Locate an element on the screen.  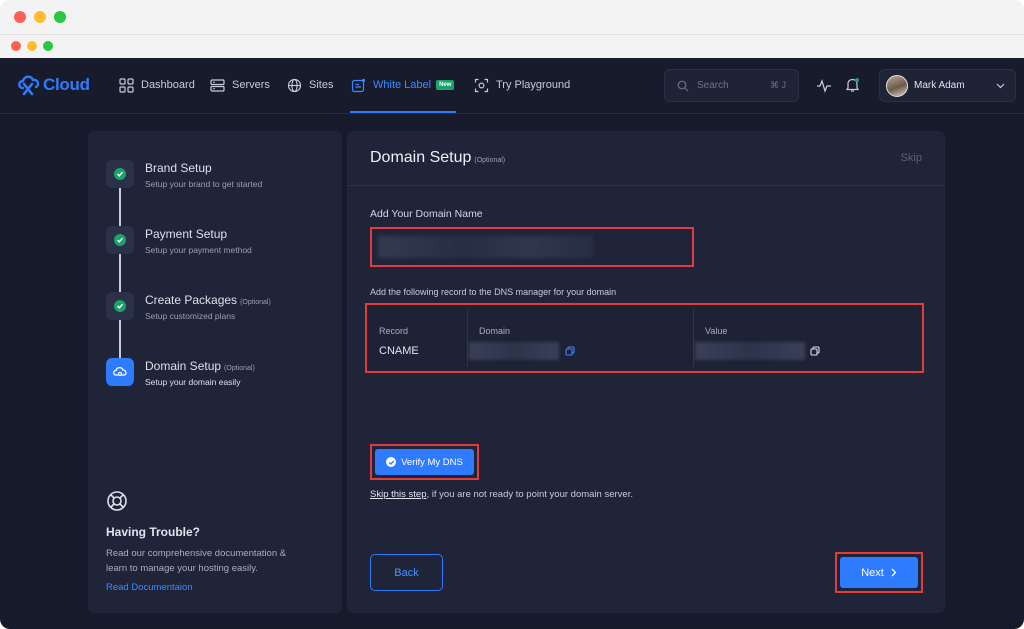
step-domain-setup-subtitle: Setup your domain easily is located at coordinates (193, 382).